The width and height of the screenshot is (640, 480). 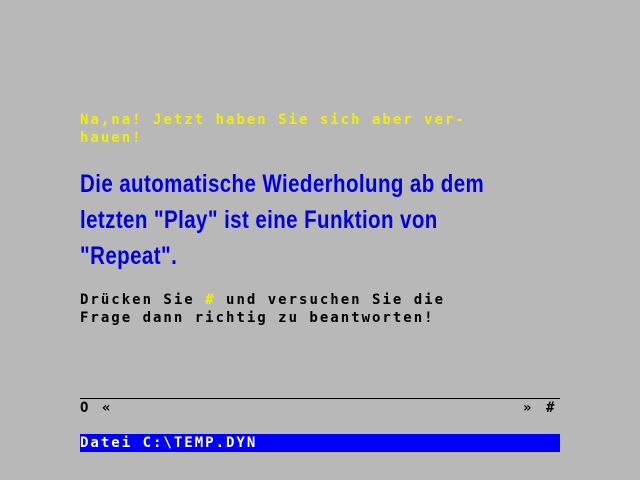 I want to click on instruction-line-1-start: Drücken Sie, so click(x=143, y=300).